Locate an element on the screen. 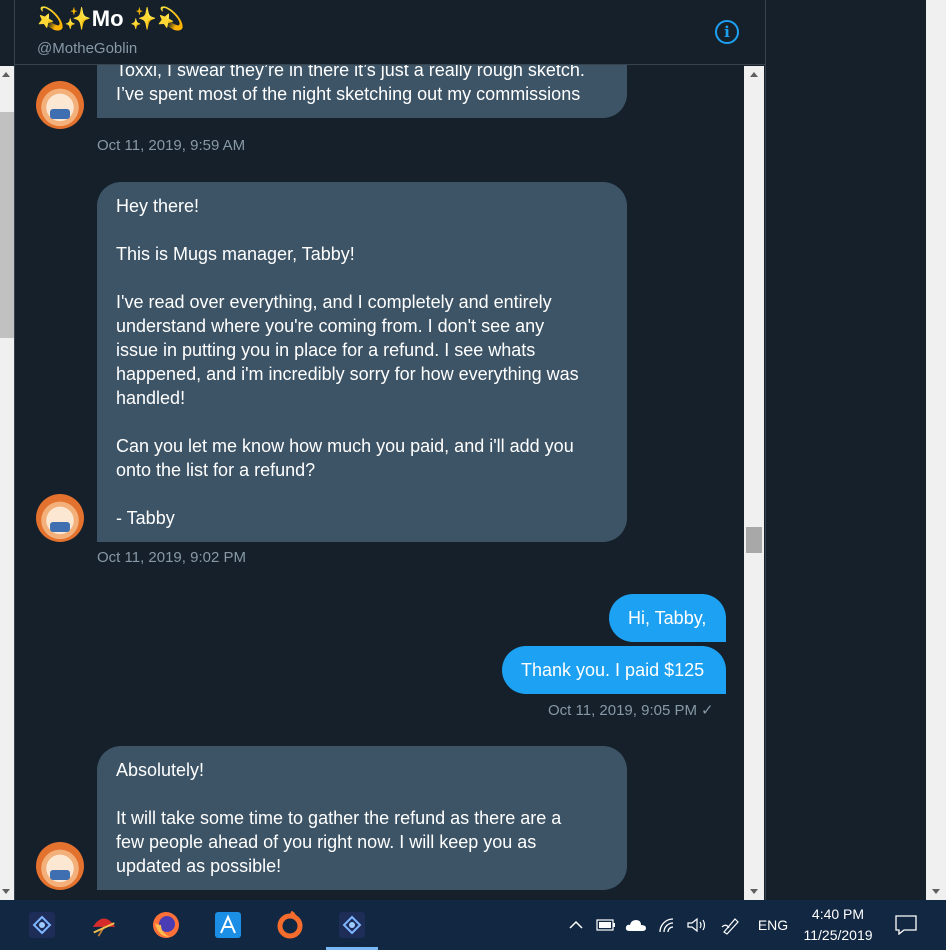 Image resolution: width=946 pixels, height=950 pixels. taskbar-app-affinity-photo is located at coordinates (42, 925).